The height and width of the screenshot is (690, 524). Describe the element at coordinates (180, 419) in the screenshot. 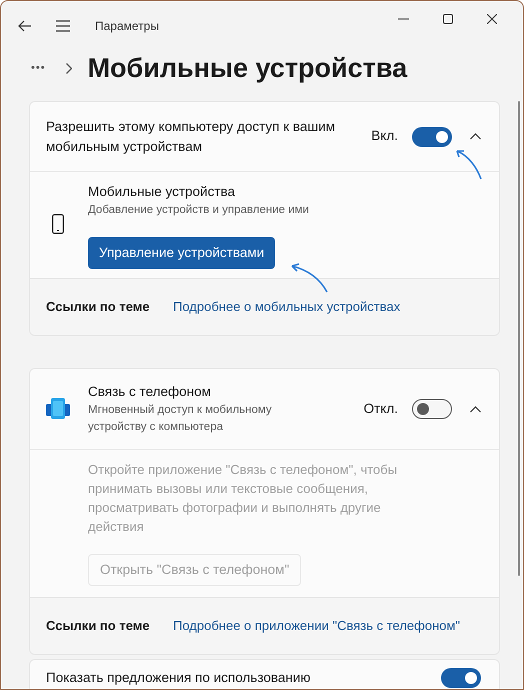

I see `setting-description: Мгновенный доступ к мобильному устройству с компьютера` at that location.